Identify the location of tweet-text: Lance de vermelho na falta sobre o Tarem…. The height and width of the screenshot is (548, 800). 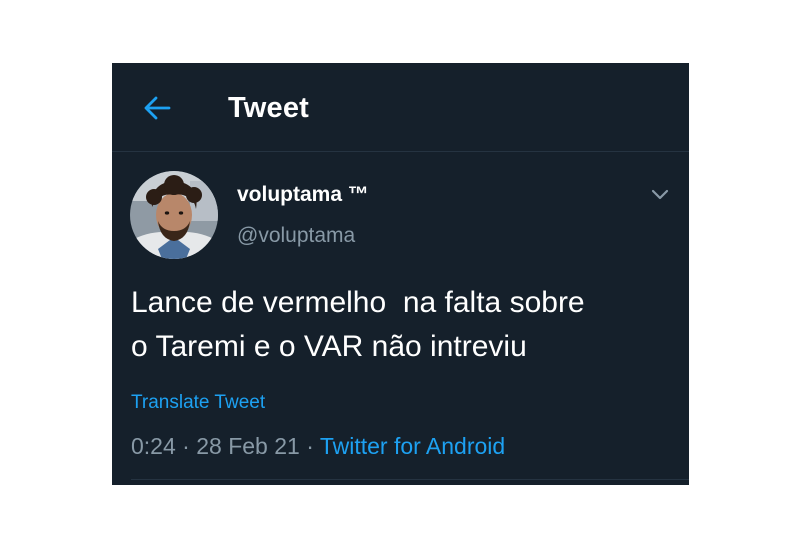
(358, 324).